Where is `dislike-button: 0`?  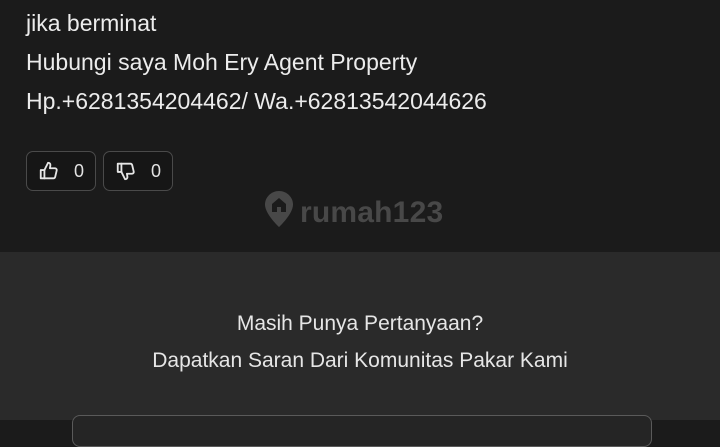
dislike-button: 0 is located at coordinates (138, 171).